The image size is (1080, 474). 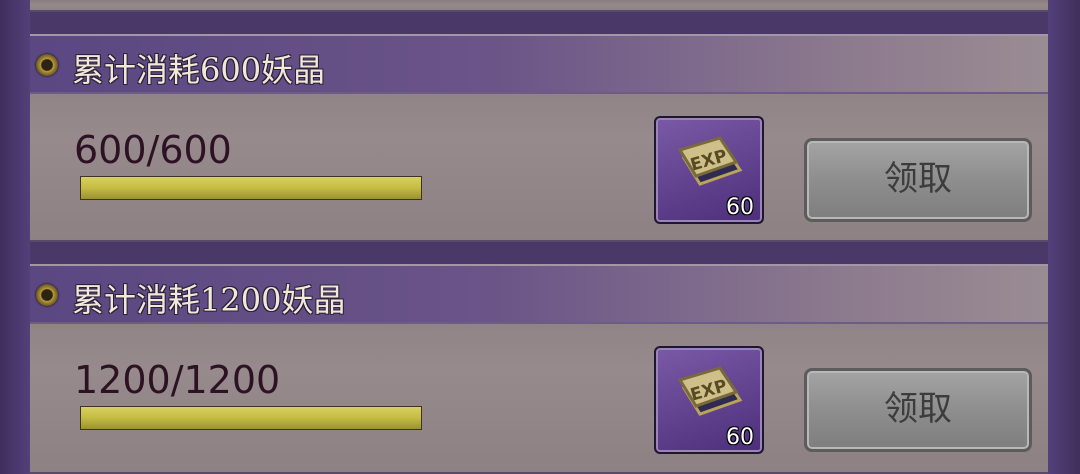 I want to click on panel-frame-right, so click(x=1064, y=237).